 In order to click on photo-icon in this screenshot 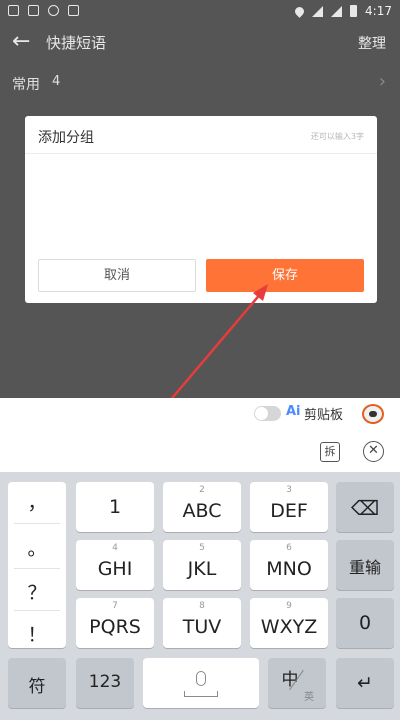, I will do `click(73, 10)`.